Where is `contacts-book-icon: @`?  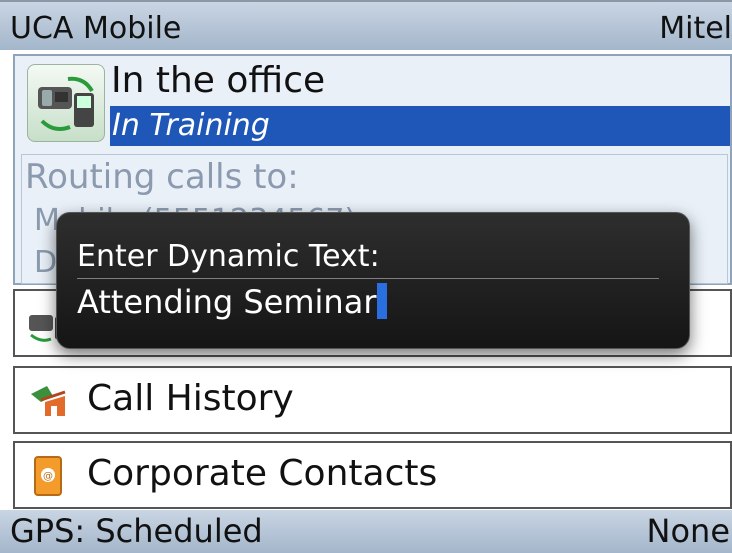
contacts-book-icon: @ is located at coordinates (48, 476).